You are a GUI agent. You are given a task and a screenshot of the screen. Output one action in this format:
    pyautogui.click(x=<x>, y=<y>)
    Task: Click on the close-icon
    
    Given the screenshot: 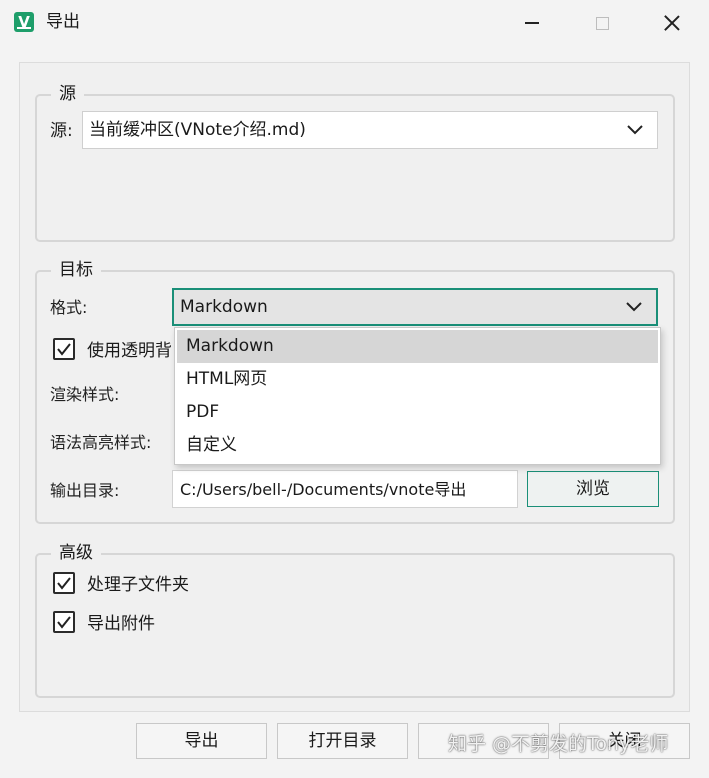 What is the action you would take?
    pyautogui.click(x=672, y=23)
    